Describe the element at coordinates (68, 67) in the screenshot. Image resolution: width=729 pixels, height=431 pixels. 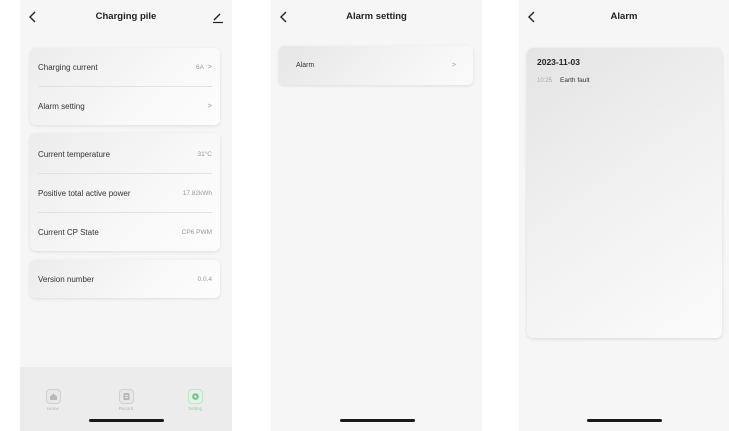
I see `row-label: Charging current` at that location.